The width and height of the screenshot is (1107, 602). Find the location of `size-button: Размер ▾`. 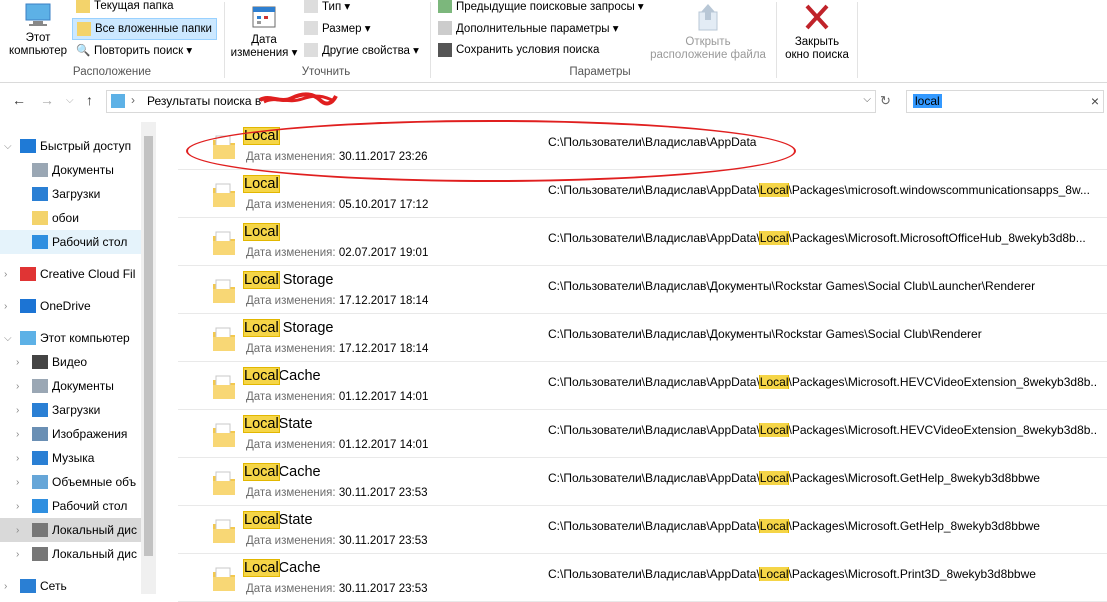

size-button: Размер ▾ is located at coordinates (337, 28).